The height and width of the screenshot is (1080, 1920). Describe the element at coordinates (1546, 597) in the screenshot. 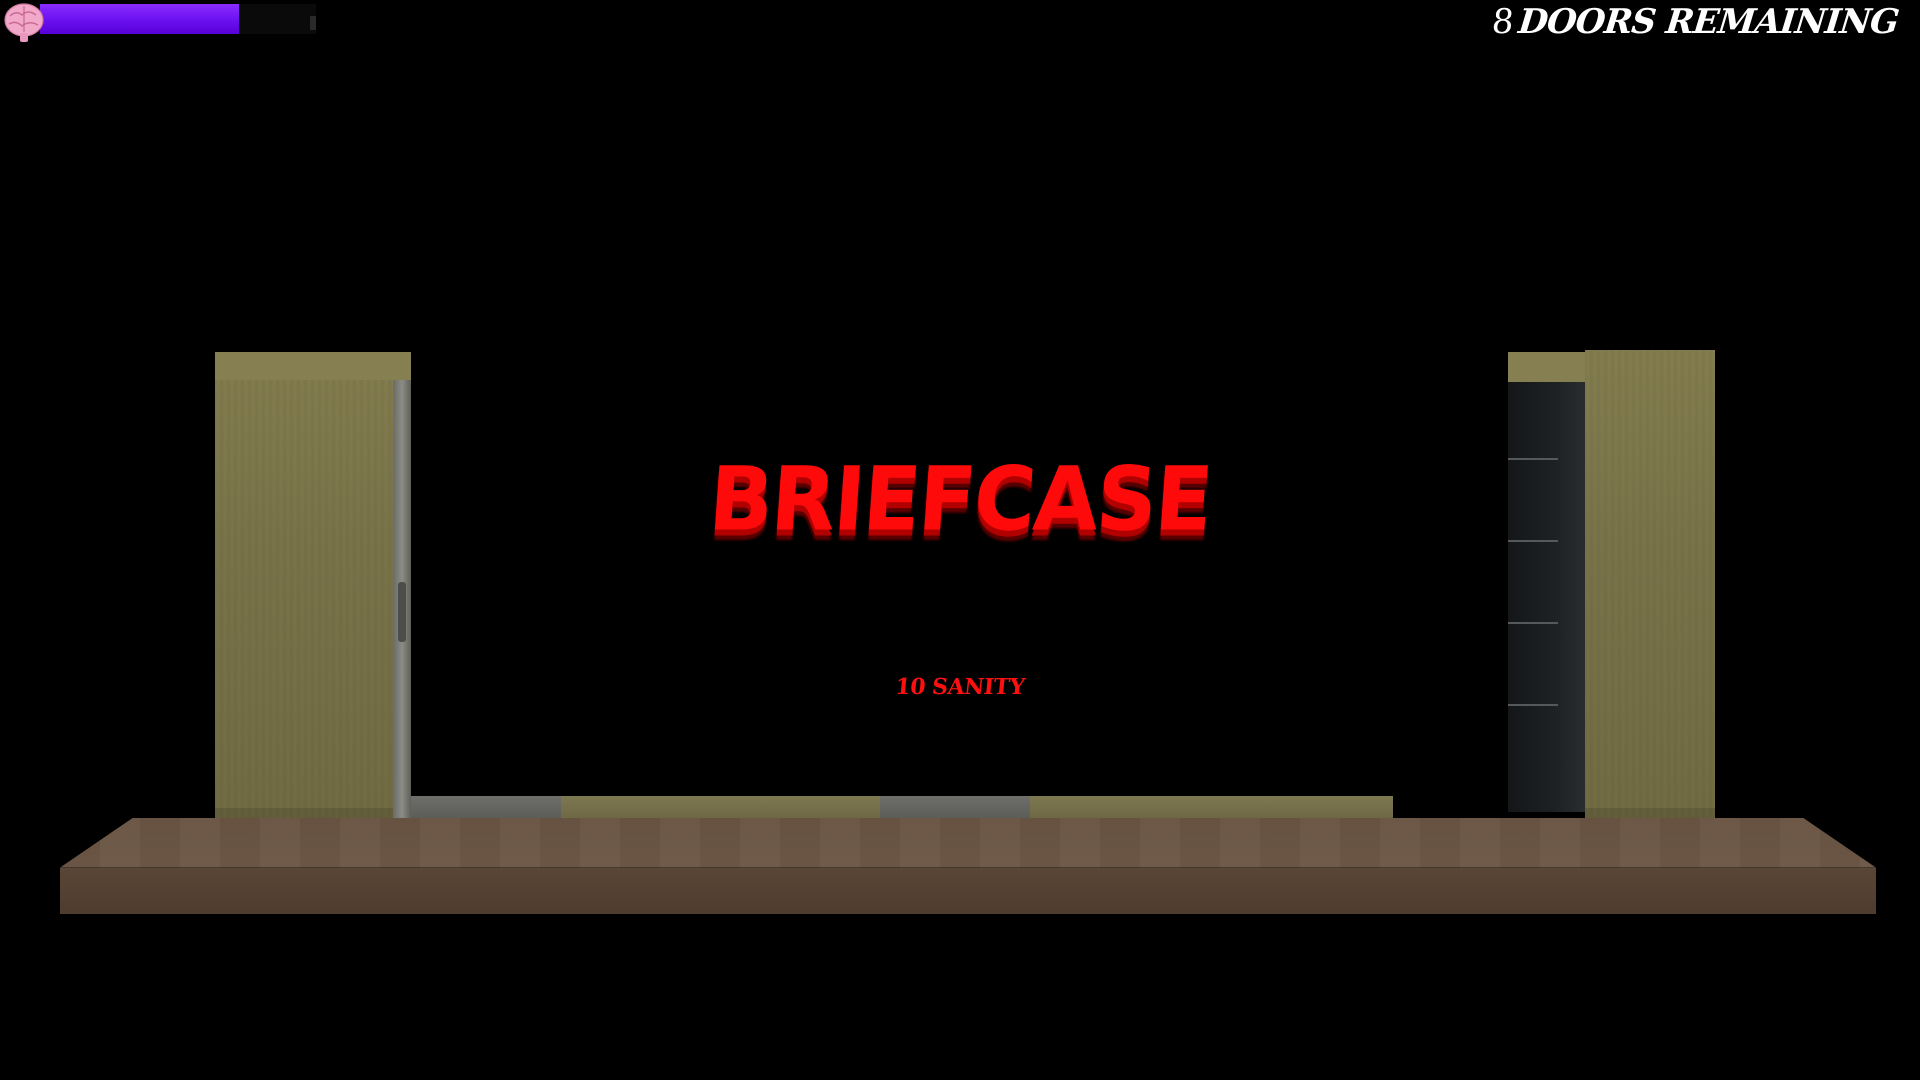

I see `open-door` at that location.